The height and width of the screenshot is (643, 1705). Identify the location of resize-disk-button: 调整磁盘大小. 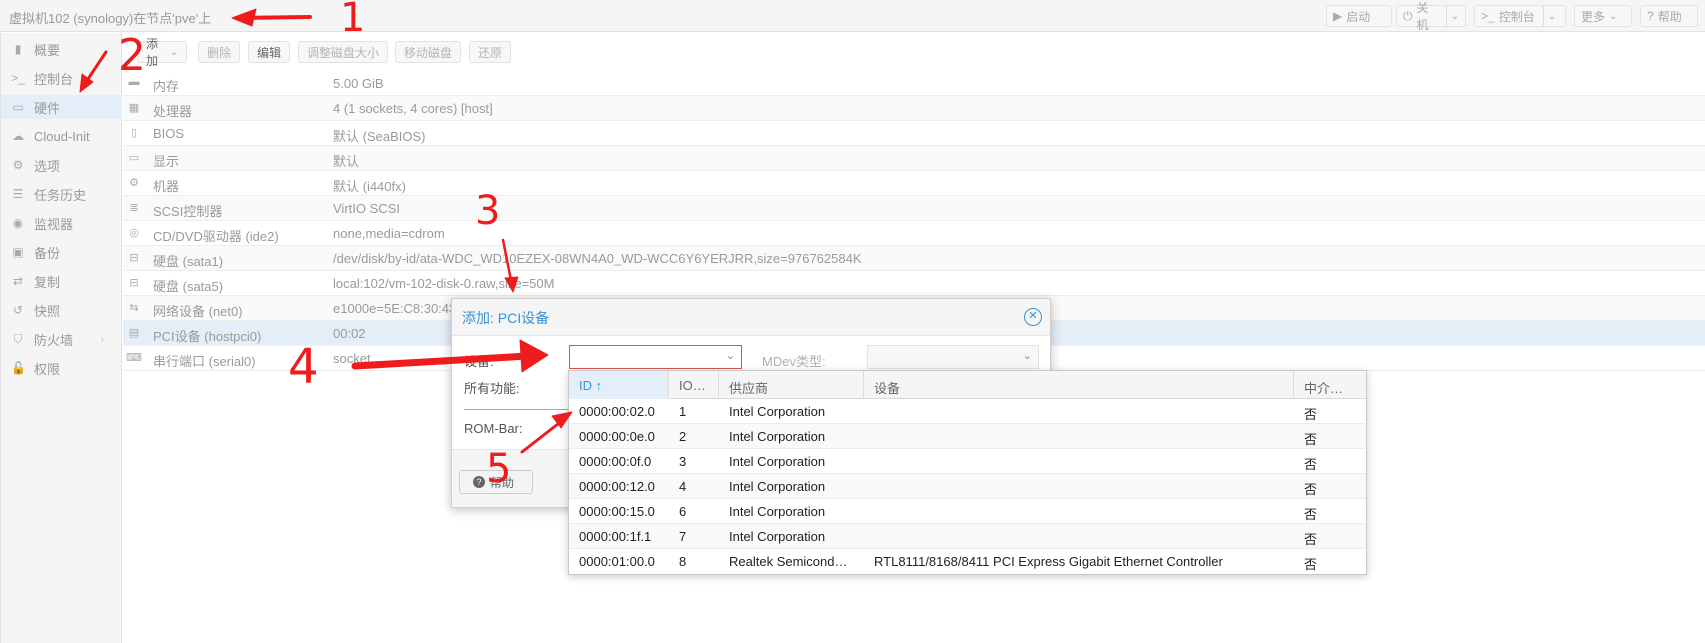
(343, 52).